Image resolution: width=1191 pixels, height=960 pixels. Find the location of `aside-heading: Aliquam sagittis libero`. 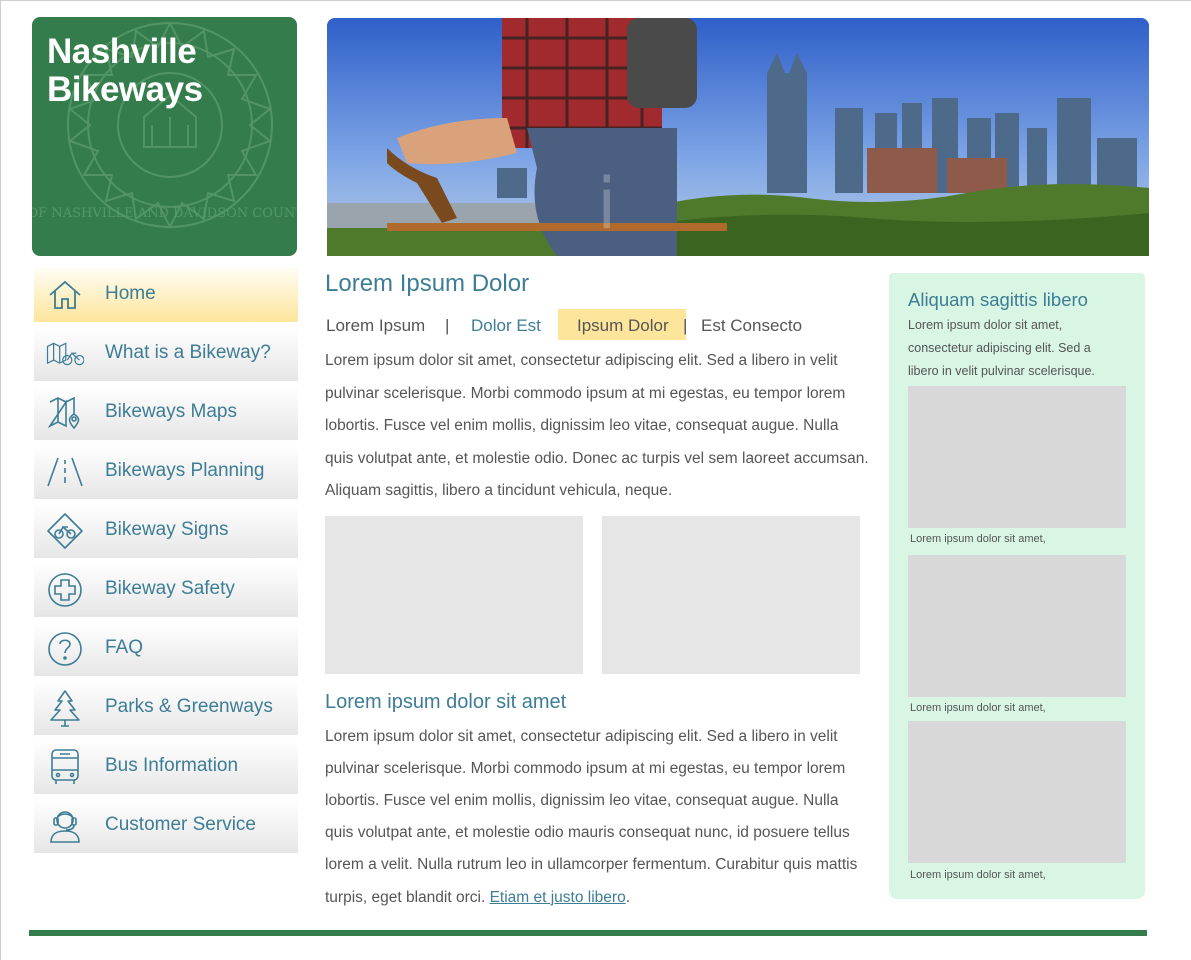

aside-heading: Aliquam sagittis libero is located at coordinates (998, 299).